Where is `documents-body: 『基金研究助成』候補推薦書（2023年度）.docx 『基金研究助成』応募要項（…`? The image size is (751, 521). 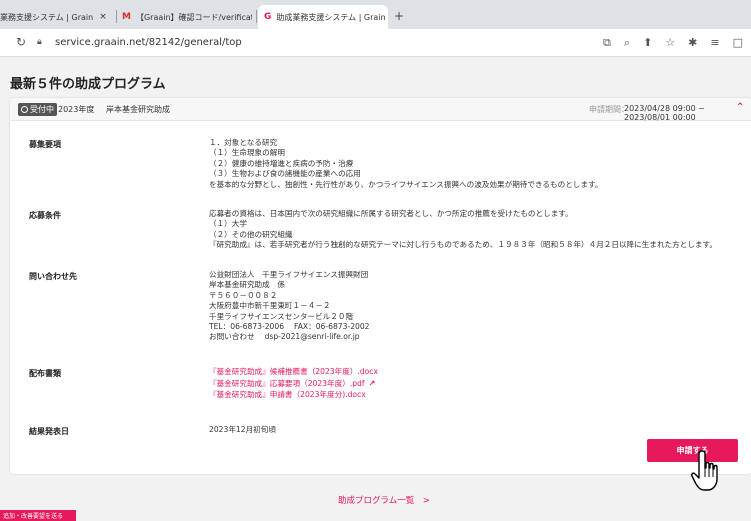
documents-body: 『基金研究助成』候補推薦書（2023年度）.docx 『基金研究助成』応募要項（… is located at coordinates (293, 383).